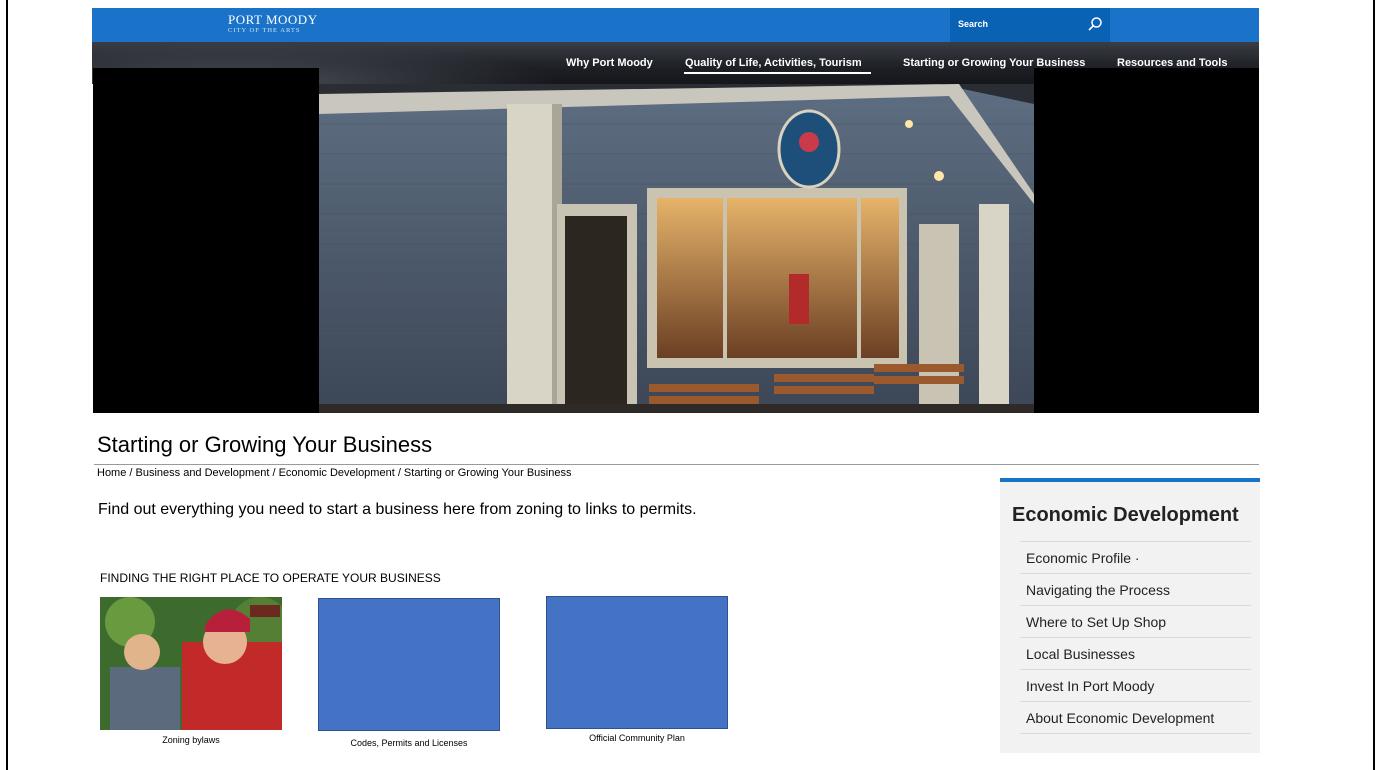 This screenshot has width=1378, height=770. I want to click on logo-tagline: CITY OF THE ARTS, so click(264, 30).